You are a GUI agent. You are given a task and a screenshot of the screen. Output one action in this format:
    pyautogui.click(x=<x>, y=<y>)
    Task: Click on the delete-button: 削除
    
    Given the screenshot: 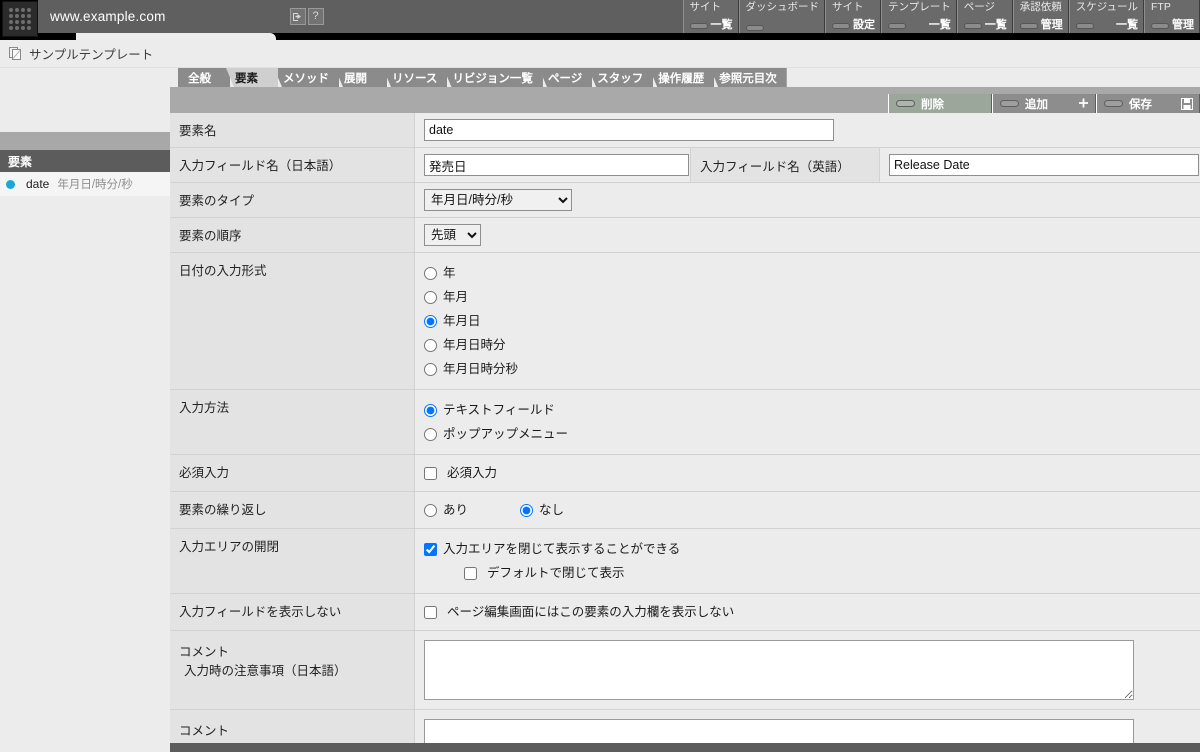 What is the action you would take?
    pyautogui.click(x=940, y=104)
    